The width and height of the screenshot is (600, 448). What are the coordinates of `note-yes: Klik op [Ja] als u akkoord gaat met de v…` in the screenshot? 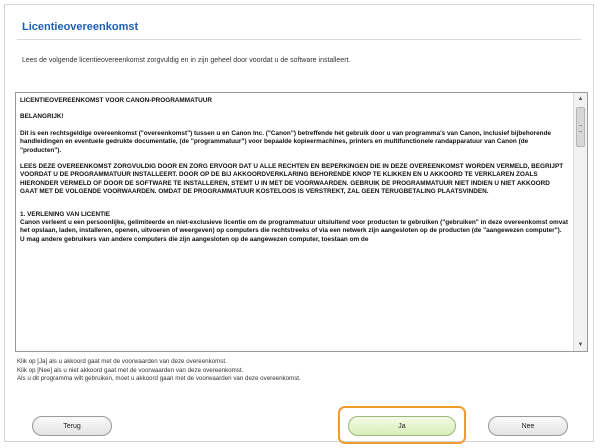 It's located at (122, 361).